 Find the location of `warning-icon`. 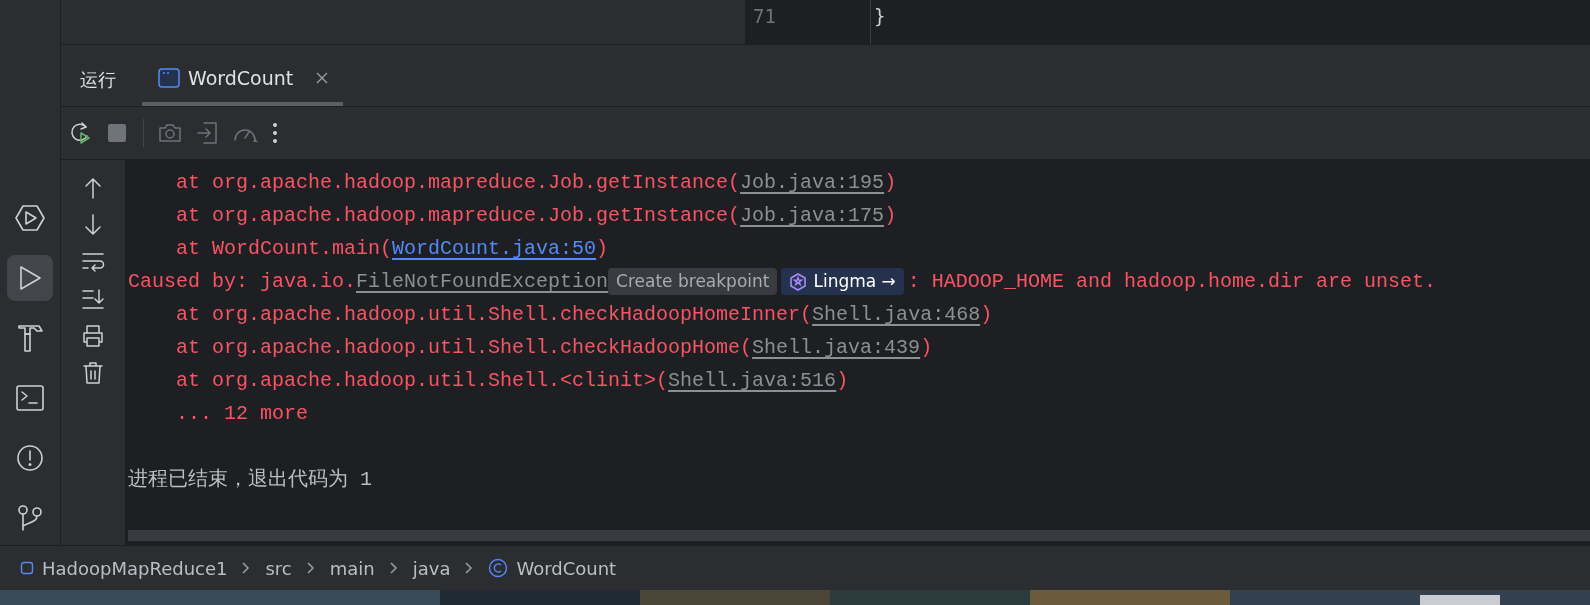

warning-icon is located at coordinates (30, 458).